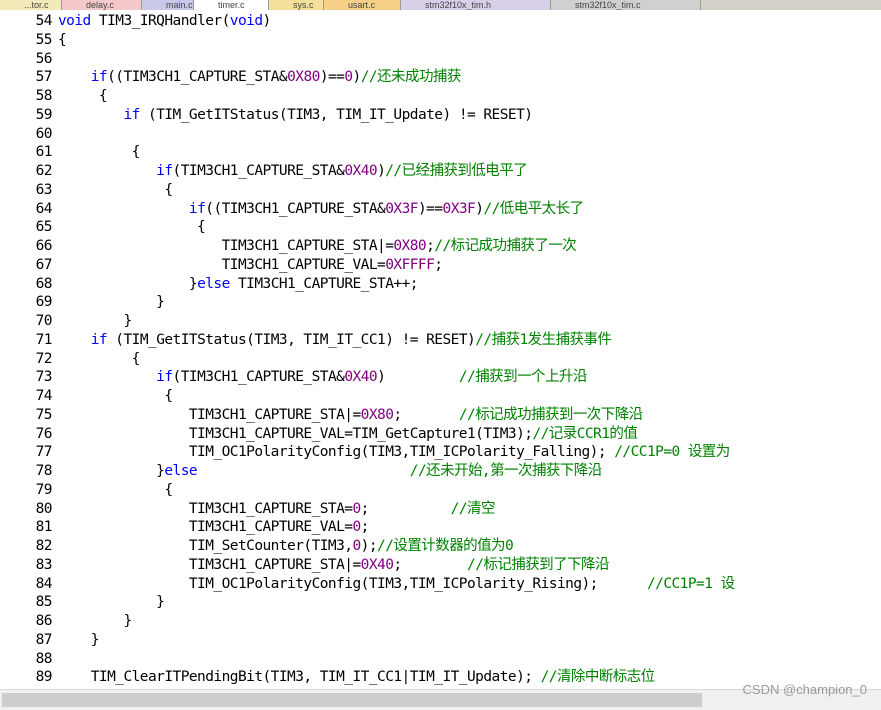 The height and width of the screenshot is (710, 881). What do you see at coordinates (44, 133) in the screenshot?
I see `line-number: 60` at bounding box center [44, 133].